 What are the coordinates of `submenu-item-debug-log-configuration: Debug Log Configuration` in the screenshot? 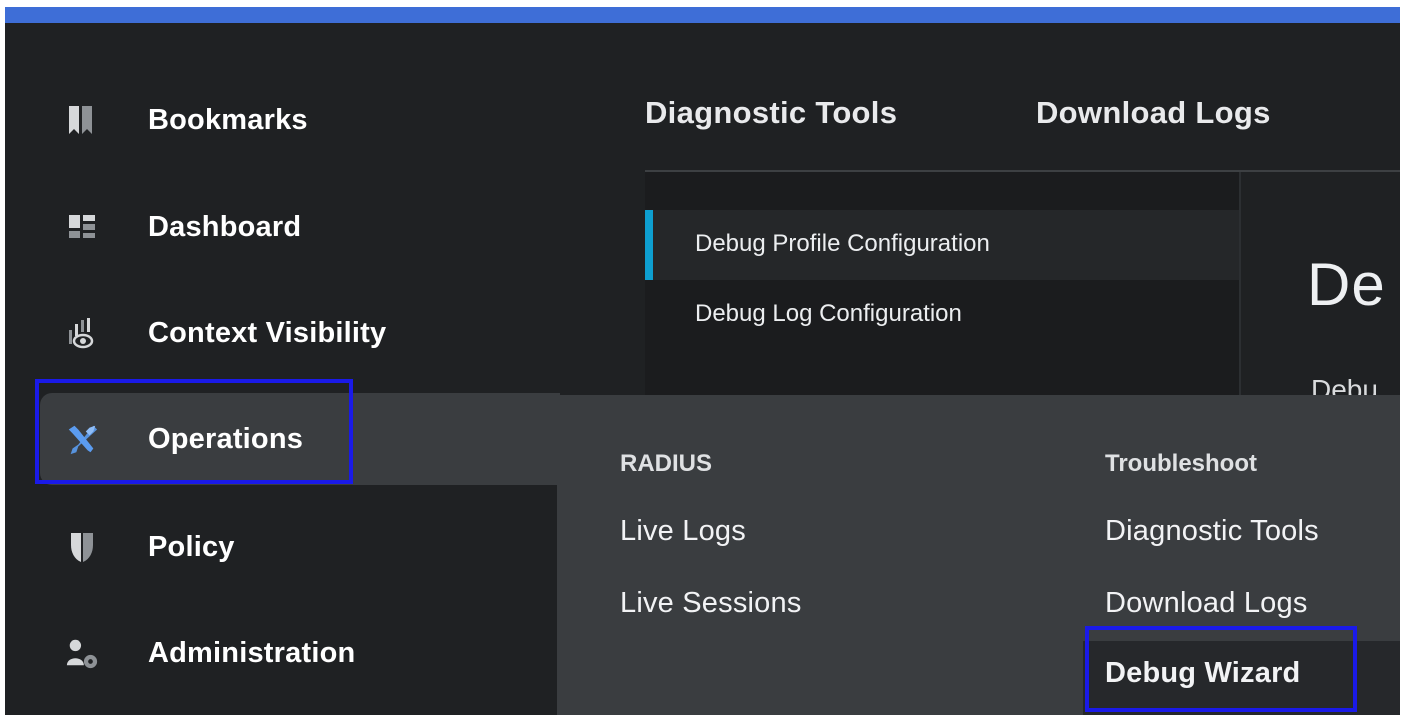 It's located at (942, 315).